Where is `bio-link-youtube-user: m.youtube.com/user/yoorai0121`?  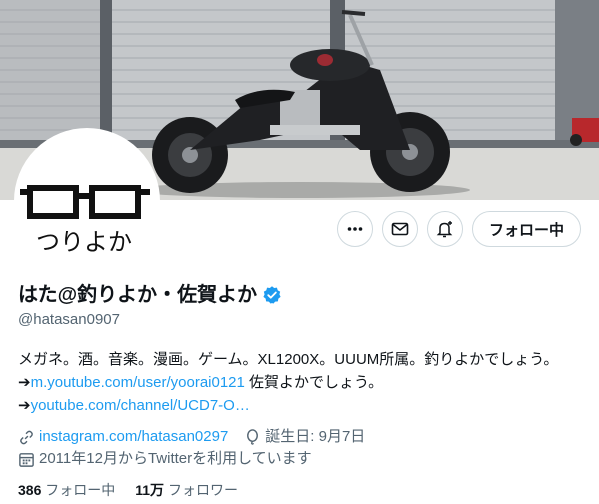
bio-link-youtube-user: m.youtube.com/user/yoorai0121 is located at coordinates (138, 382).